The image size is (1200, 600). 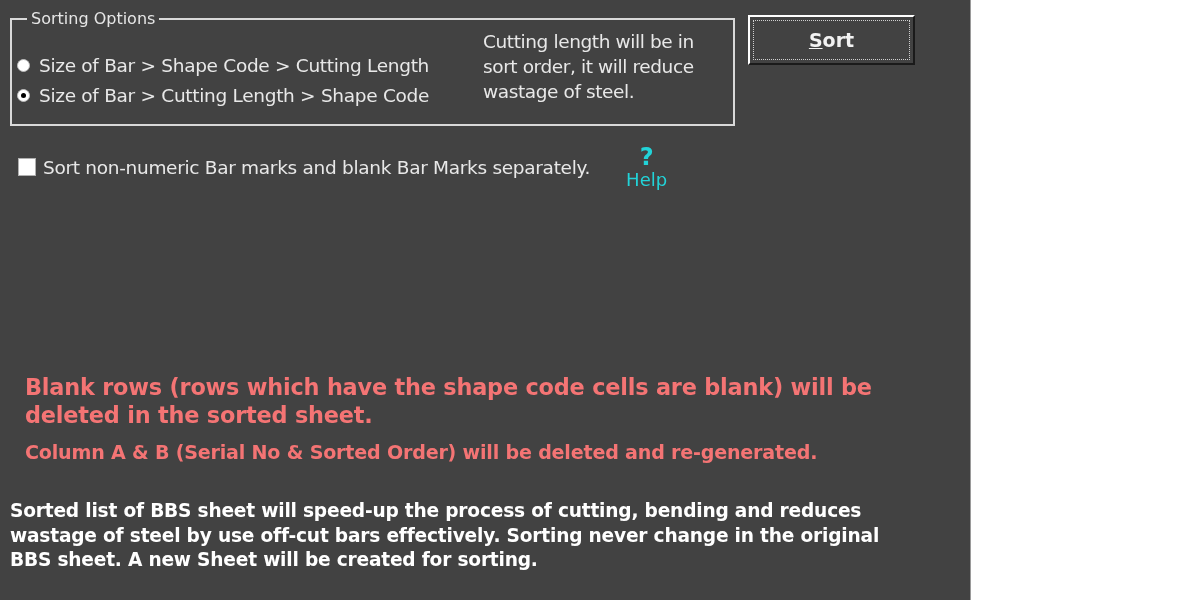 I want to click on warning-text: Blank rows (rows which have the shape code cells are blank) will be deleted in the sorted sheet., so click(x=449, y=401).